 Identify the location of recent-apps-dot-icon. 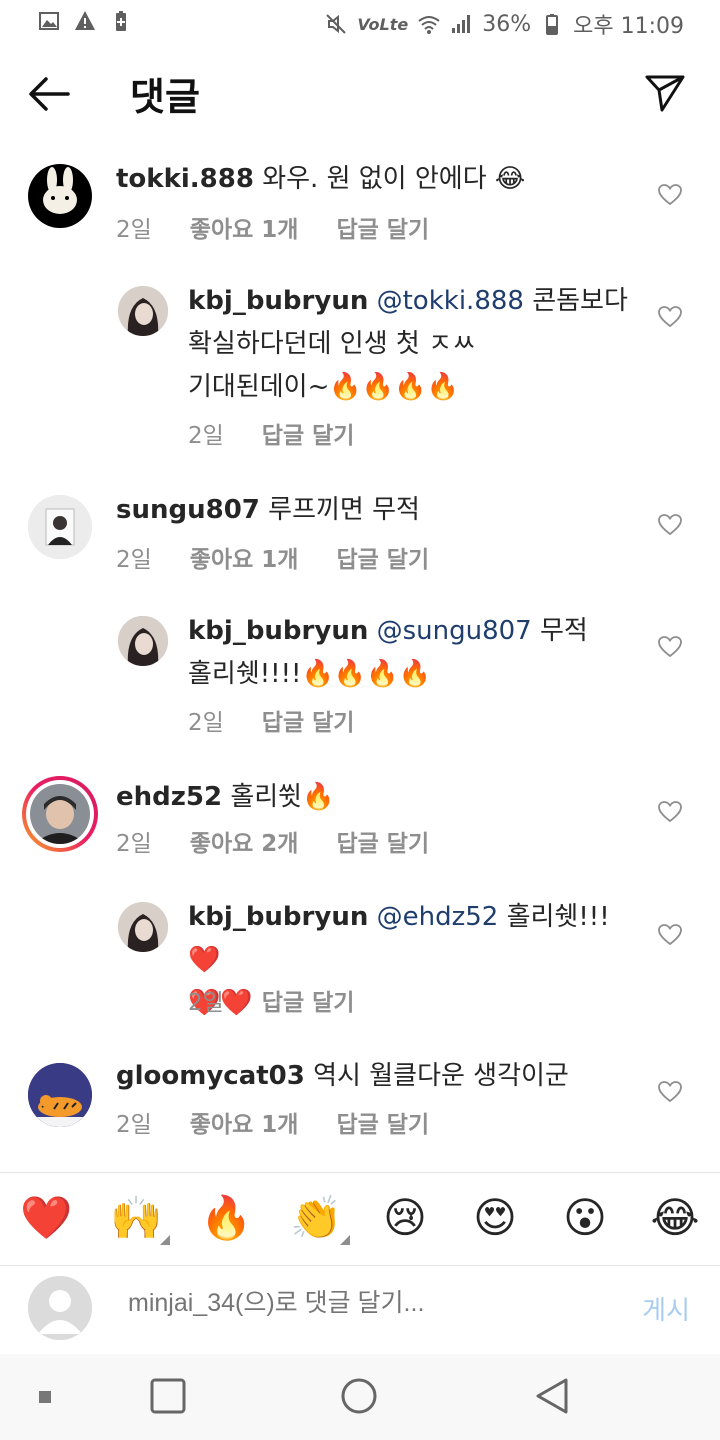
(45, 1397).